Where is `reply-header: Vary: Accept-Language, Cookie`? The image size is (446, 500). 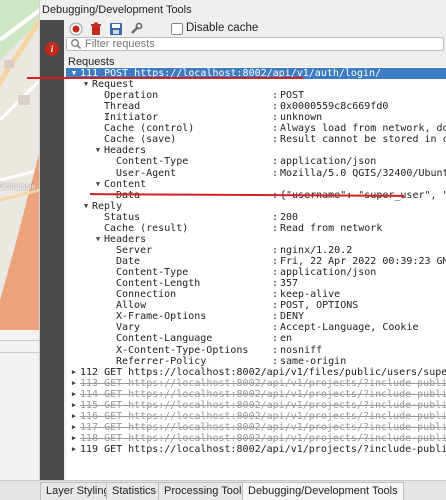
reply-header: Vary: Accept-Language, Cookie is located at coordinates (256, 327).